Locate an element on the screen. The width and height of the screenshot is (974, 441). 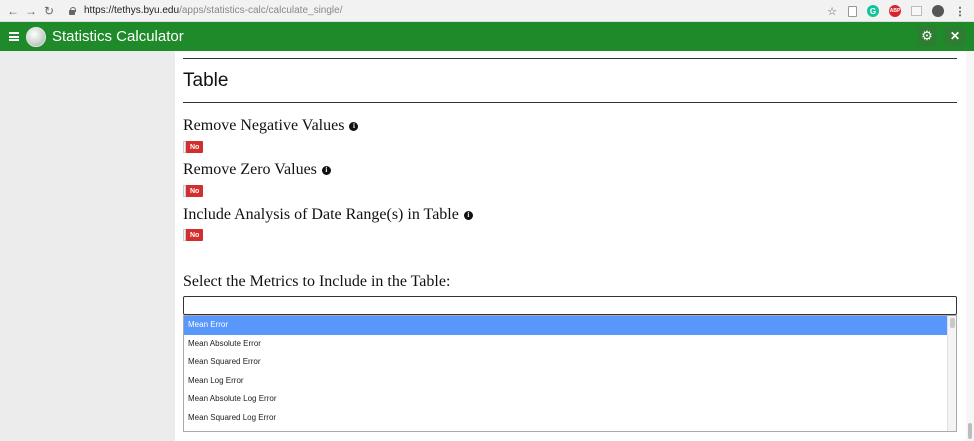
list-item: Mean Squared Log Error is located at coordinates (566, 418).